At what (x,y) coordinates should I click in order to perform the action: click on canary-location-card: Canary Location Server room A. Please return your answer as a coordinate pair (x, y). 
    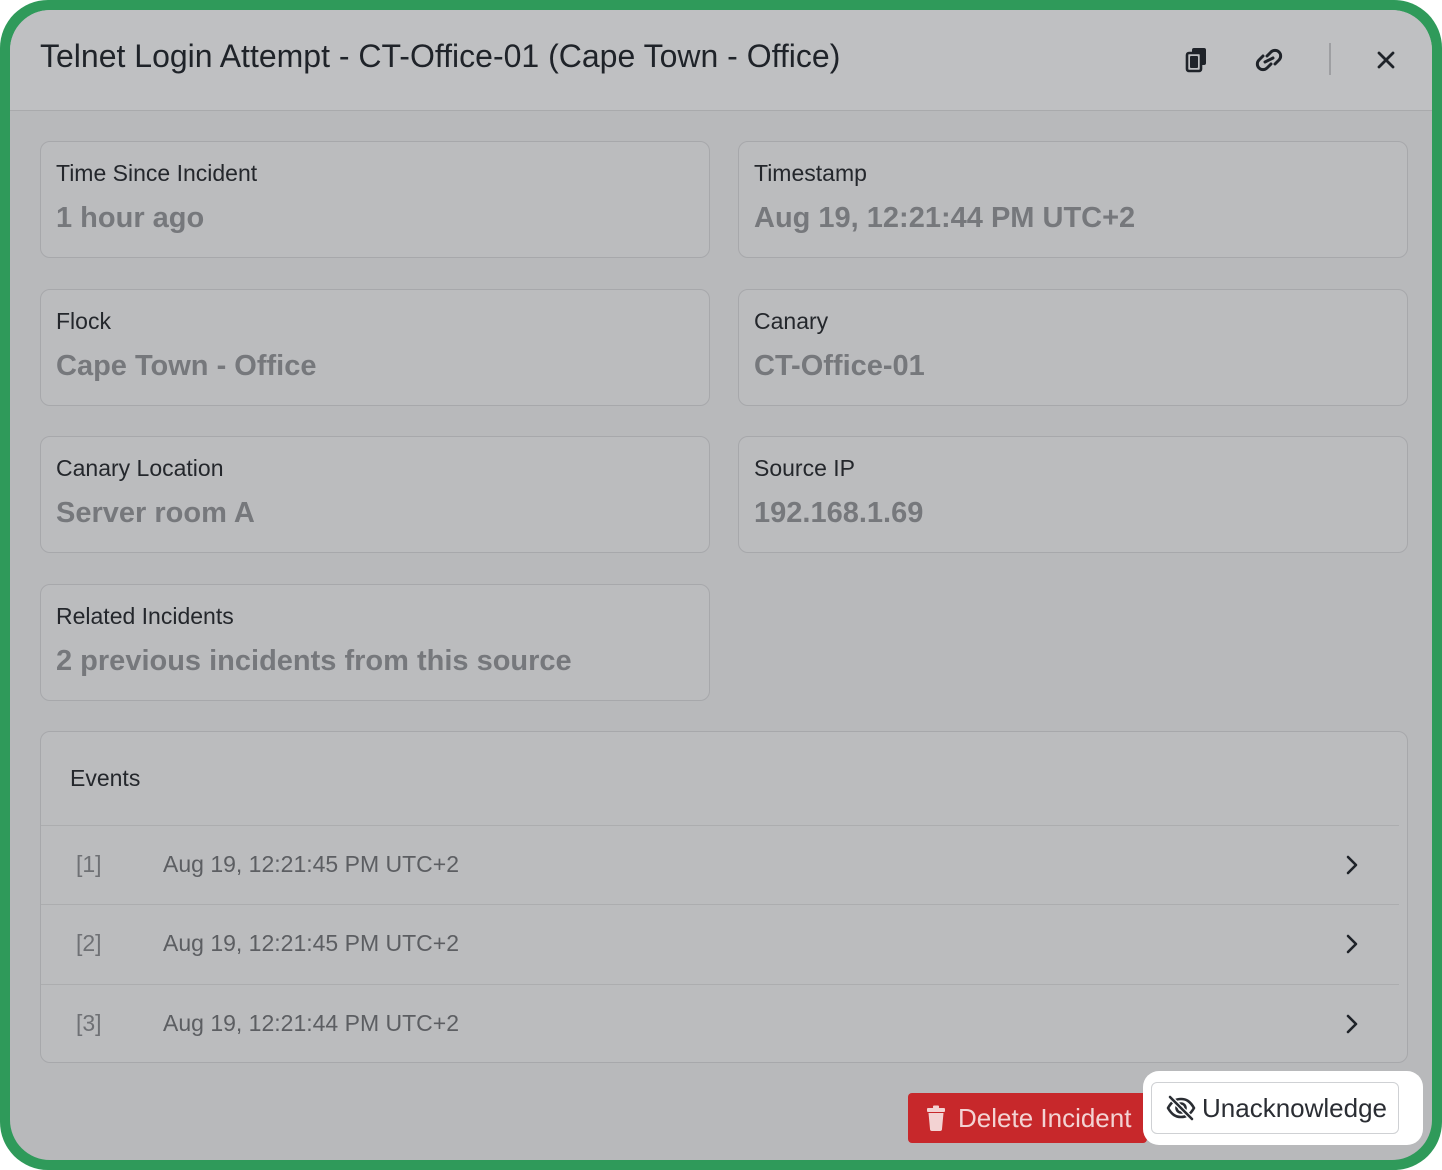
    Looking at the image, I should click on (375, 494).